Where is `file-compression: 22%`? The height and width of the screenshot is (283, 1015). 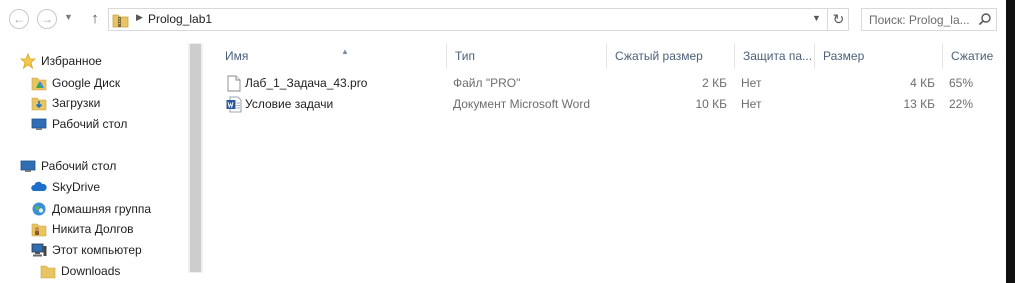 file-compression: 22% is located at coordinates (961, 104).